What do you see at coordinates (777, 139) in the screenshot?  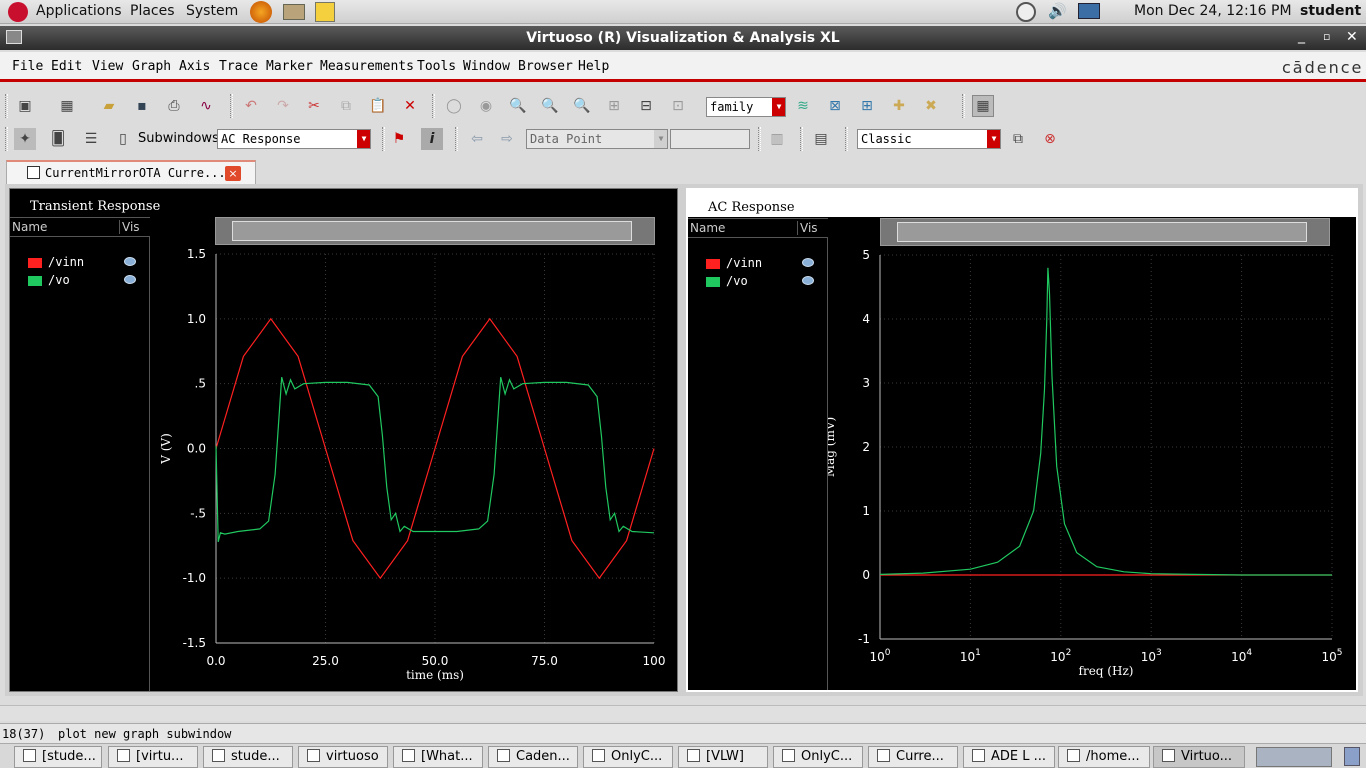 I see `histogram-icon: ▥` at bounding box center [777, 139].